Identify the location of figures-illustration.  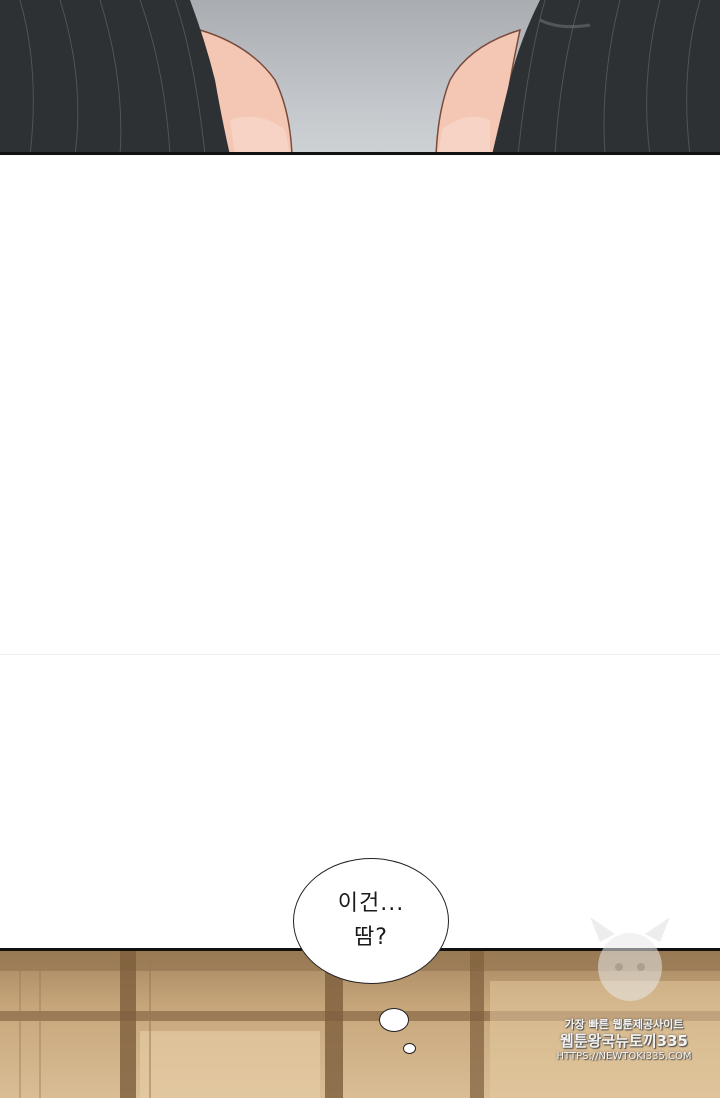
(360, 76).